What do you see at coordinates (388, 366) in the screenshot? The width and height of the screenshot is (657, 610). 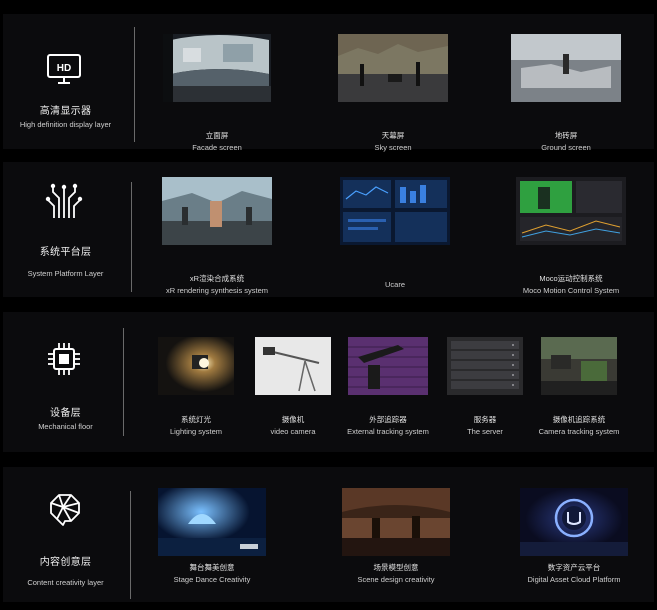 I see `external-tracking-image` at bounding box center [388, 366].